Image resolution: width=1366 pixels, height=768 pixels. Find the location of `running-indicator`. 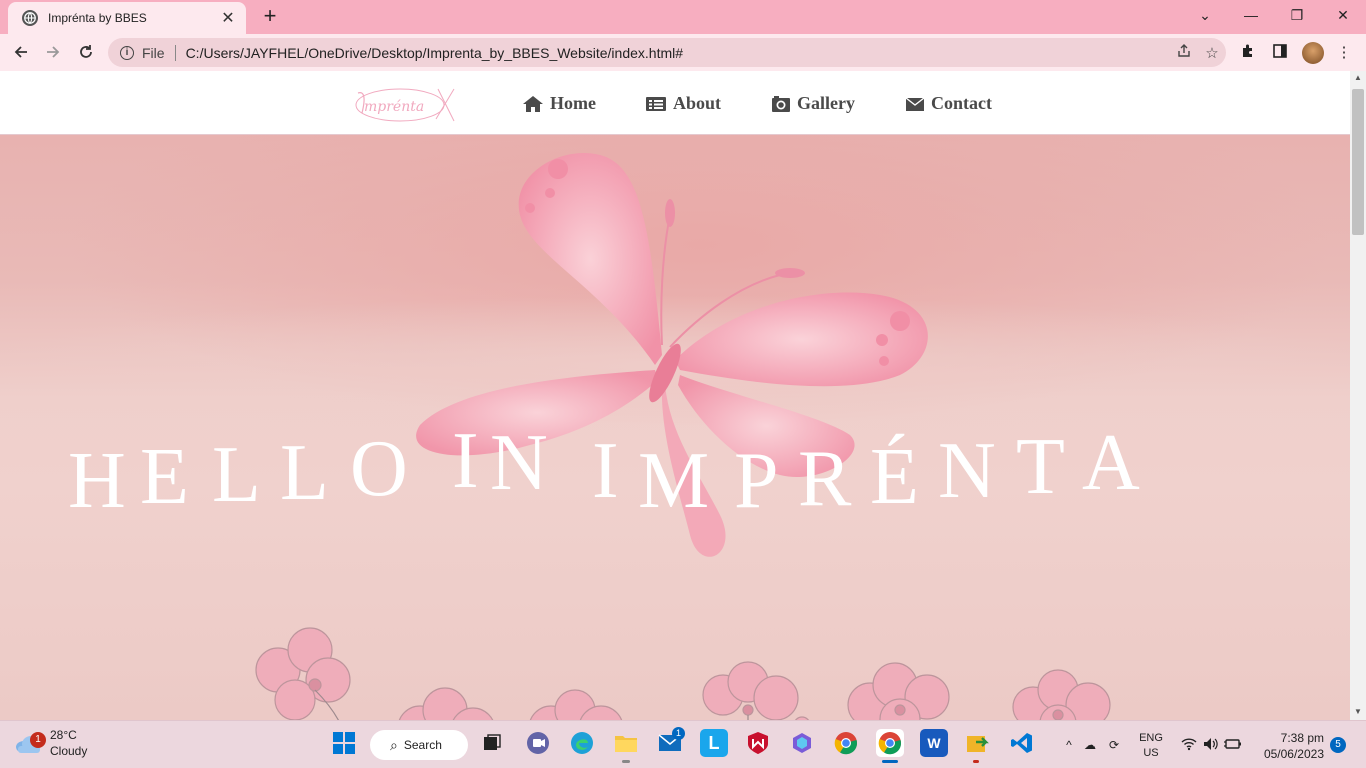

running-indicator is located at coordinates (626, 761).